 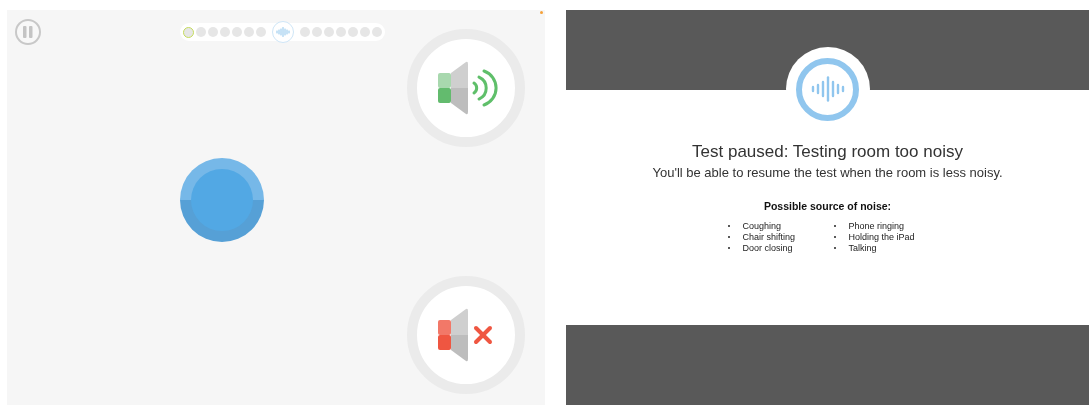 I want to click on dialog-message: You'll be able to resume the test when the room is less noisy., so click(x=827, y=172).